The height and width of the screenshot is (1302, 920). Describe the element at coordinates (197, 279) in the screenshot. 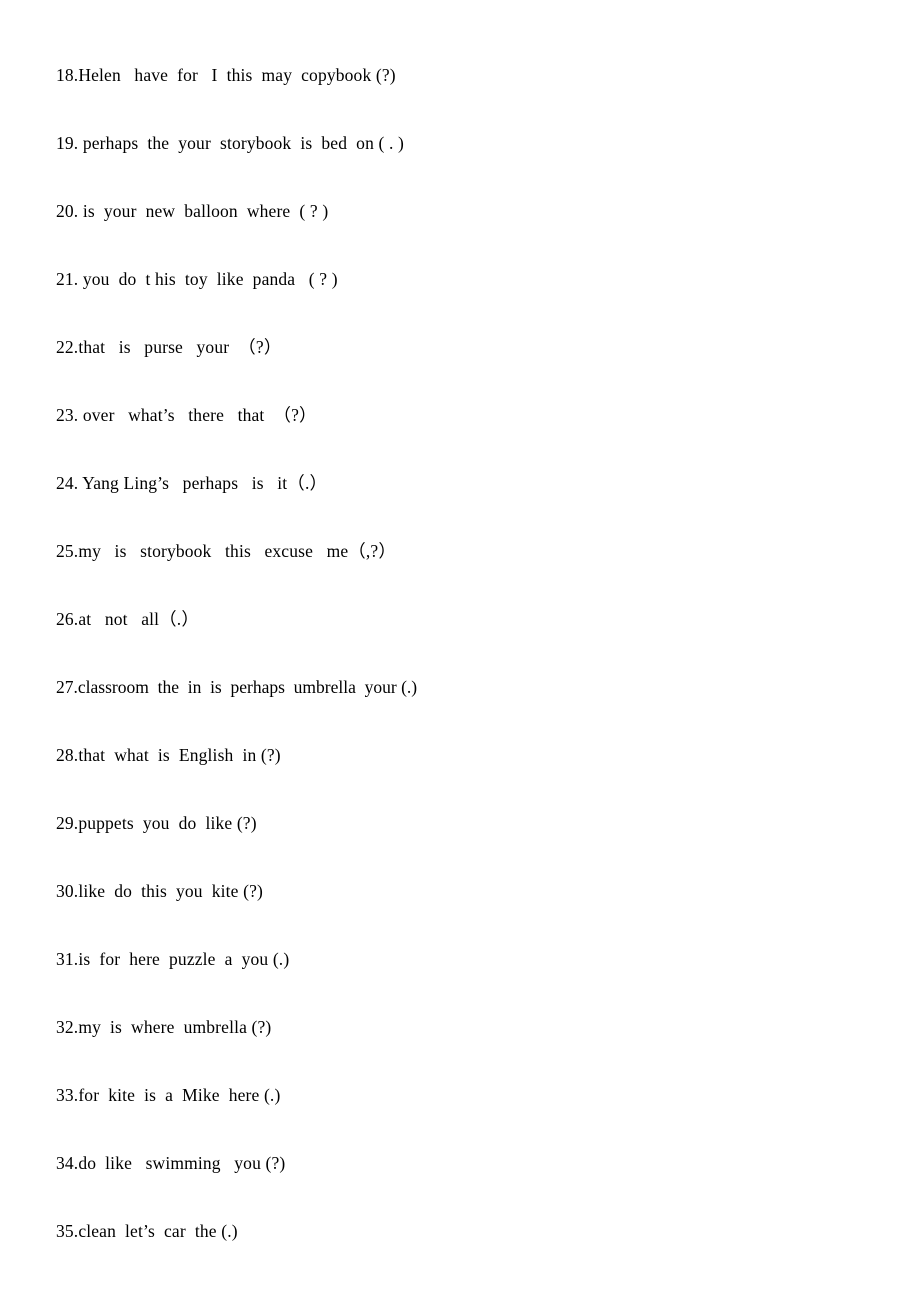

I see `exercise-item: 21. you do t his toy like panda ( ? )` at that location.